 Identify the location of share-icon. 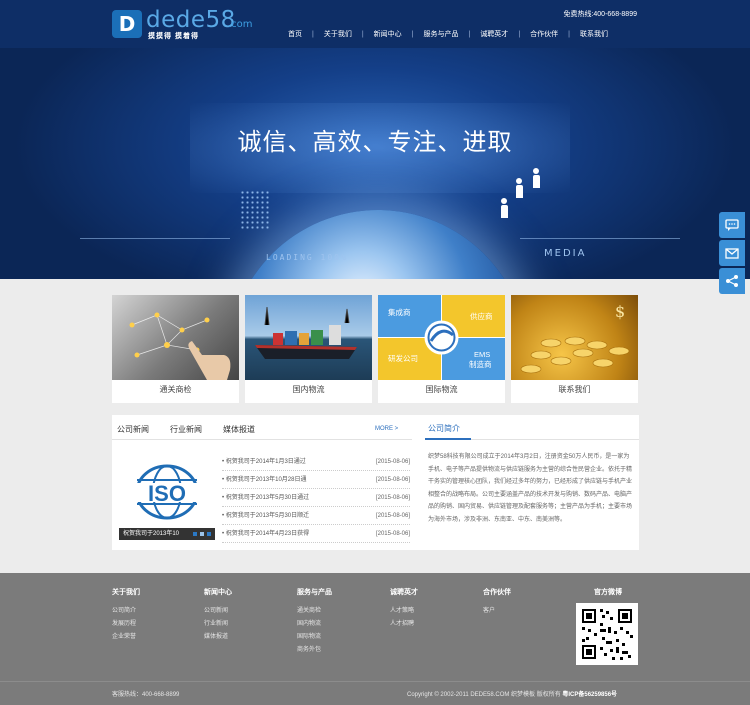
(732, 281).